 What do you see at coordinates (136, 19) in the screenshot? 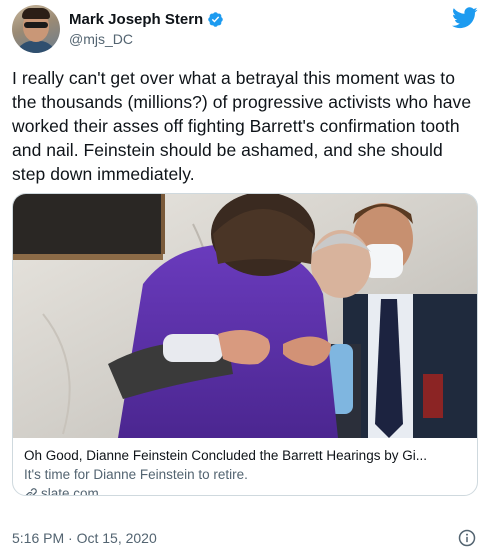
I see `author-name: Mark Joseph Stern` at bounding box center [136, 19].